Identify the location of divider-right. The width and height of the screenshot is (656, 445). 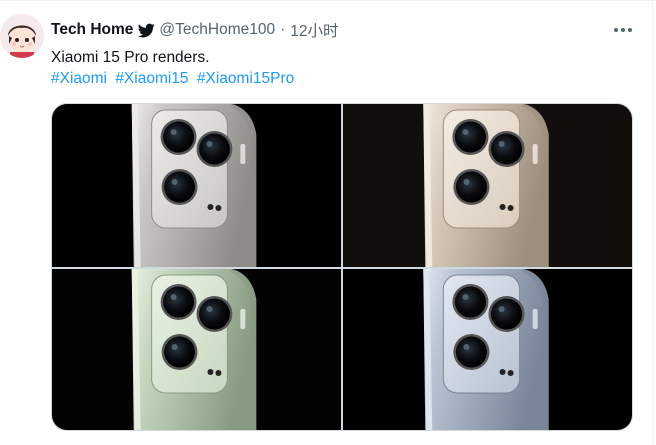
(652, 222).